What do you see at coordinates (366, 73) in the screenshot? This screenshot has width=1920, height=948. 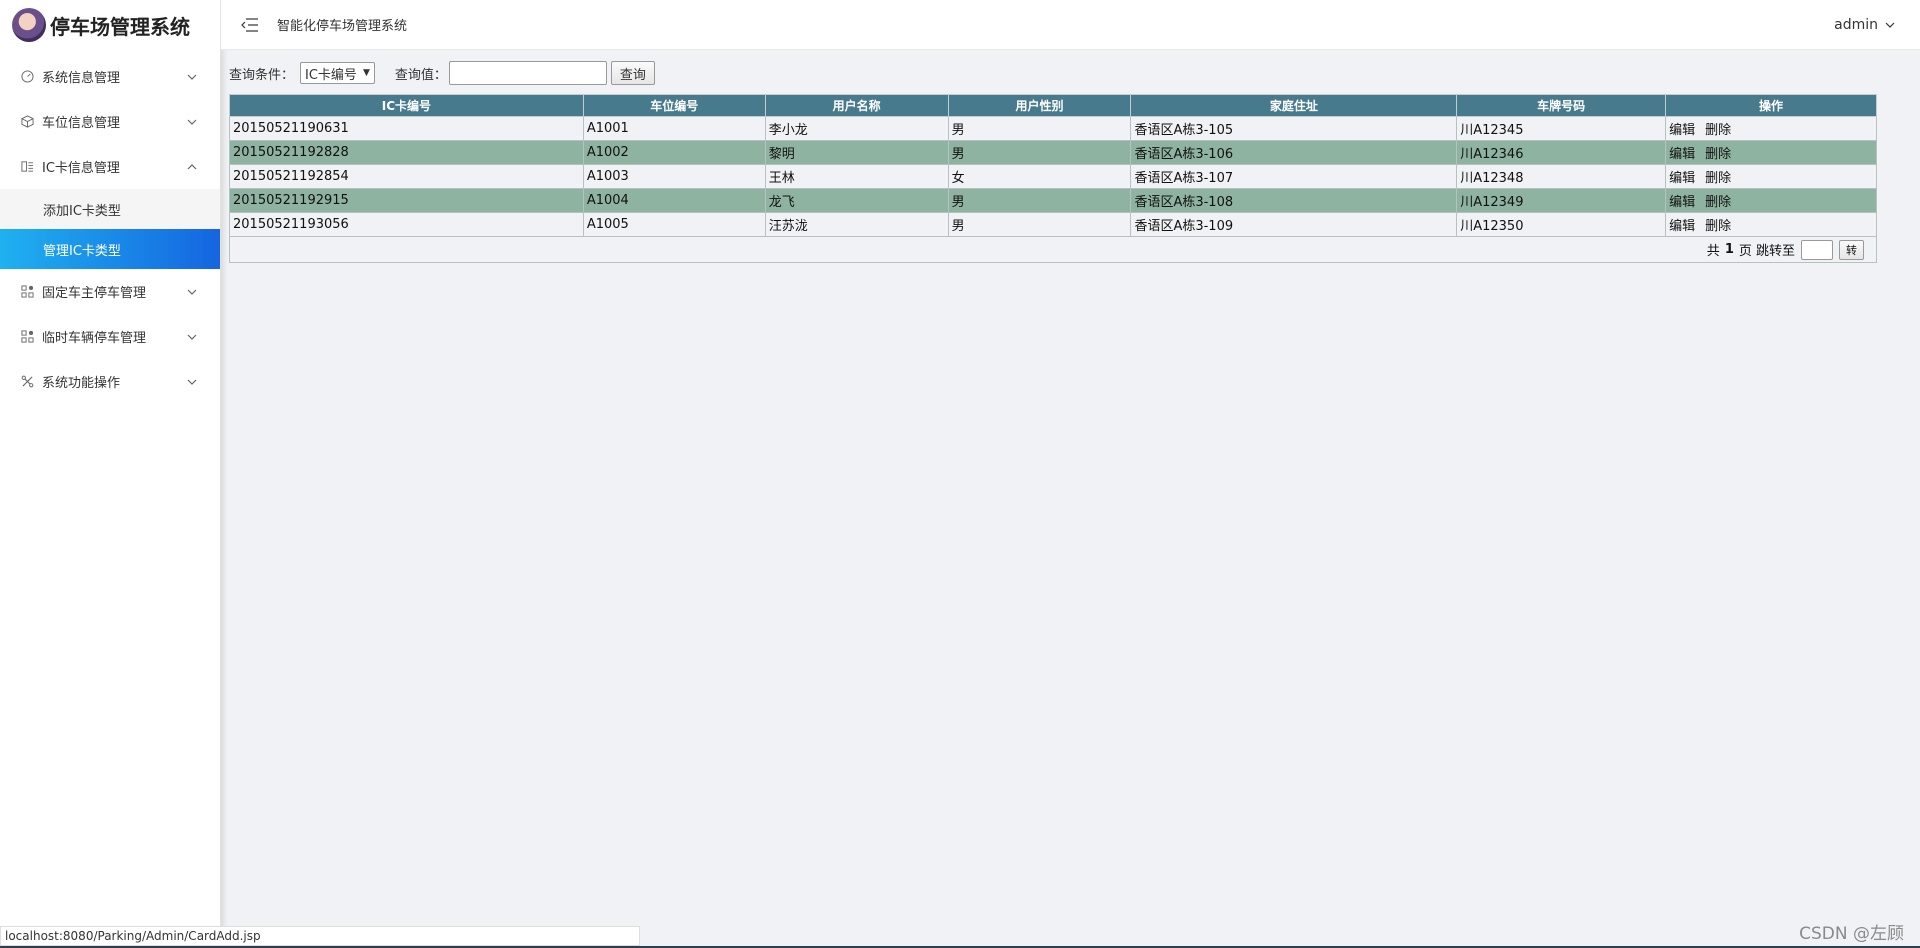 I see `dropdown-arrow-icon: ▼` at bounding box center [366, 73].